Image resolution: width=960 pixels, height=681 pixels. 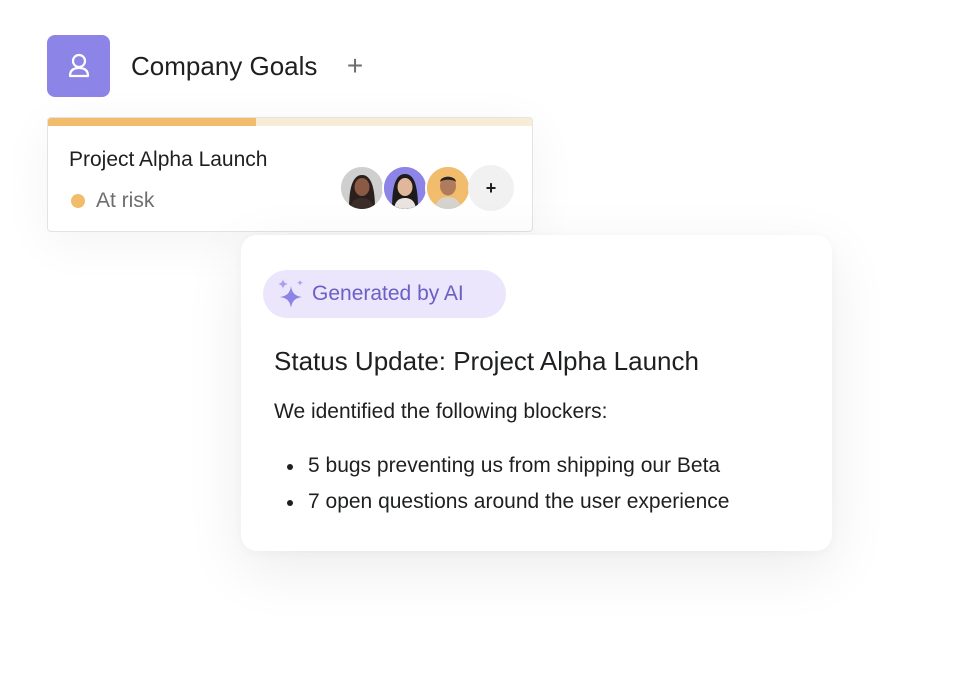 What do you see at coordinates (290, 293) in the screenshot?
I see `sparkle-icon` at bounding box center [290, 293].